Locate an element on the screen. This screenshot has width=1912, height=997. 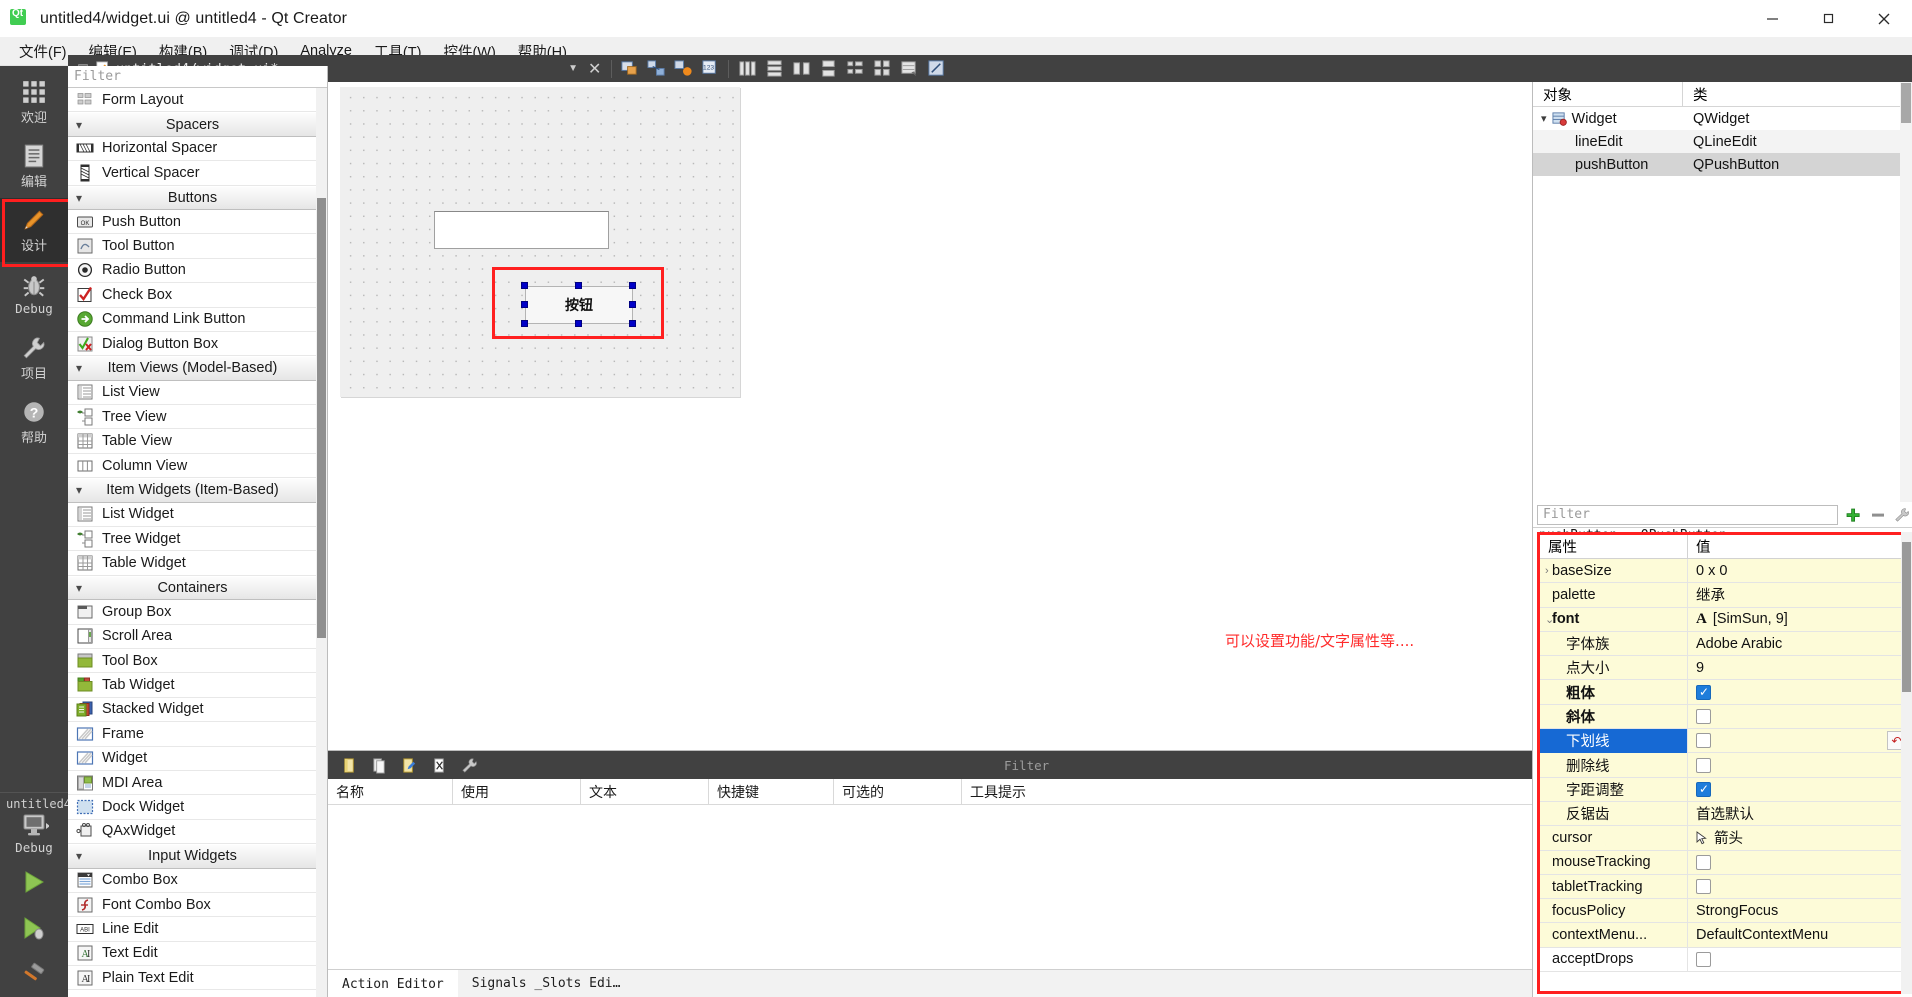
property-row-property: 点大小 9 is located at coordinates (1724, 668).